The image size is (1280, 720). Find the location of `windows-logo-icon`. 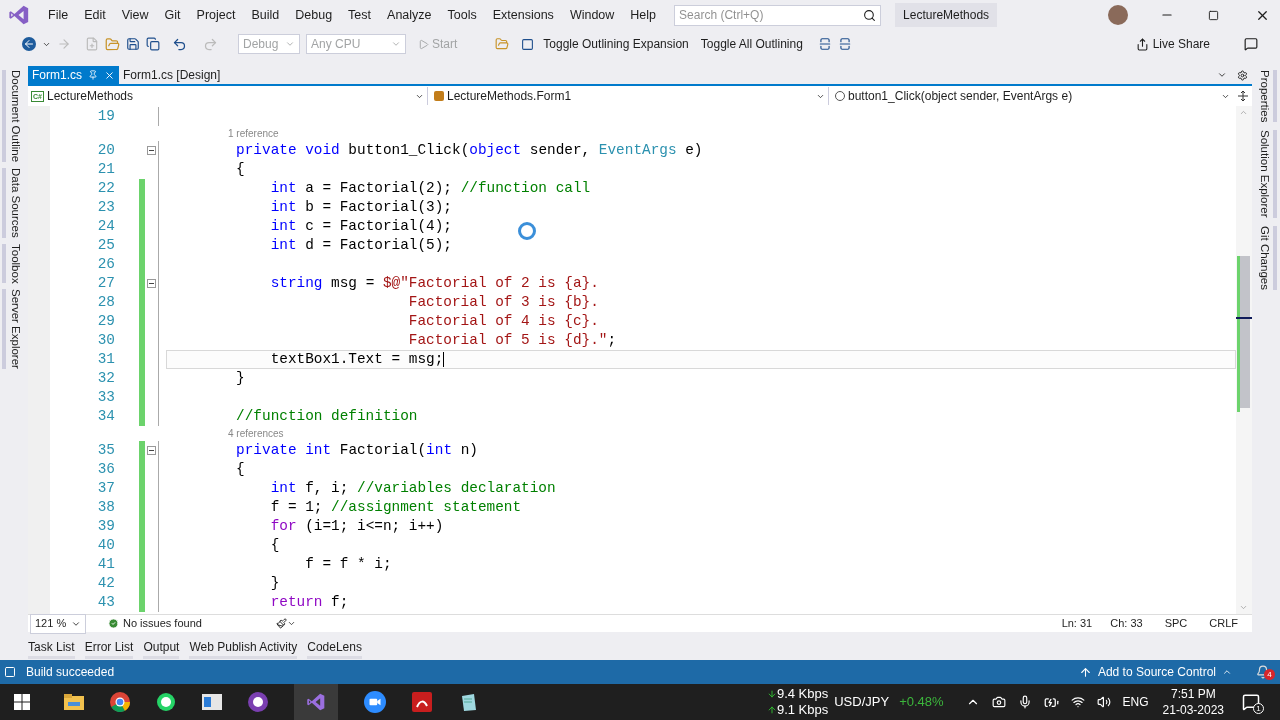

windows-logo-icon is located at coordinates (22, 702).